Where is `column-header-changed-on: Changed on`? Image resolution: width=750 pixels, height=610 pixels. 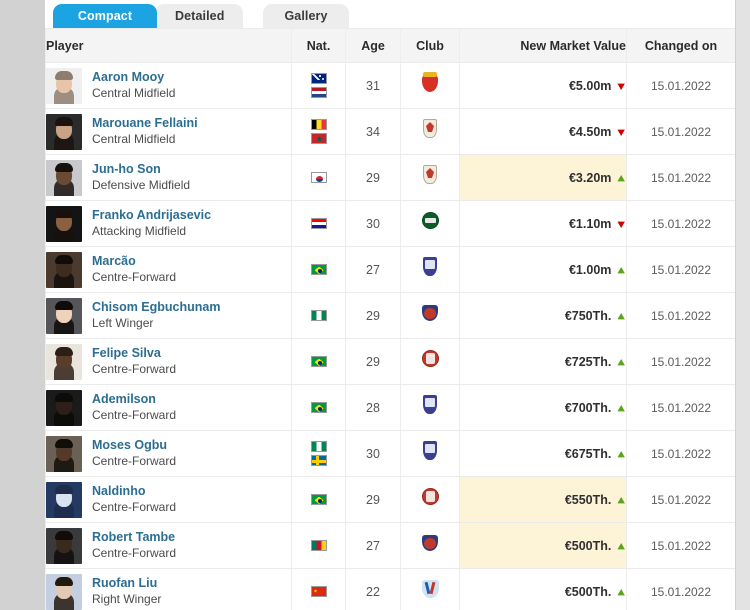
column-header-changed-on: Changed on is located at coordinates (681, 45).